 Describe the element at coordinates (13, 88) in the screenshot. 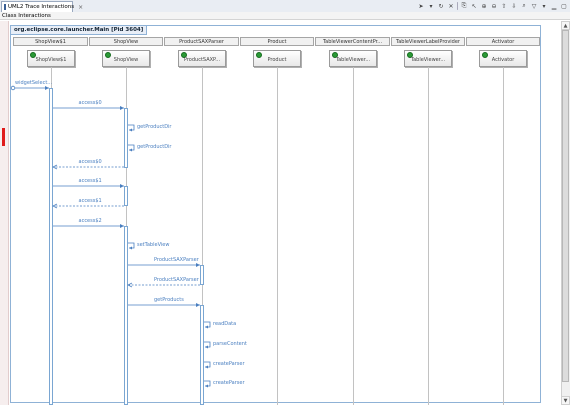

I see `found-message-origin` at that location.